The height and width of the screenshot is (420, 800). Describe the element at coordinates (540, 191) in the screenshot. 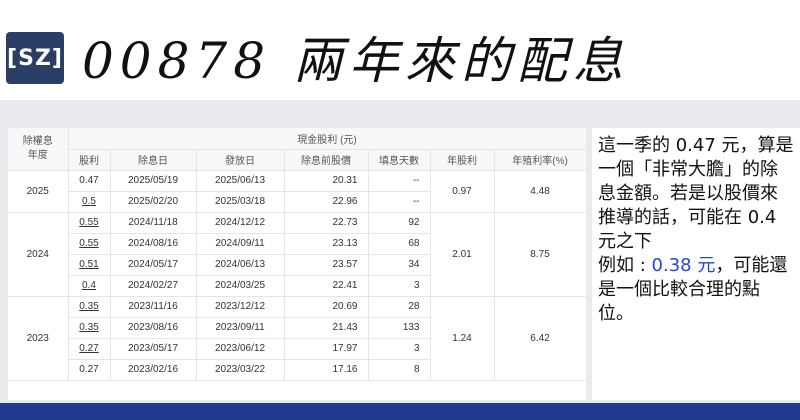

I see `annual-yield-cell: 4.48` at that location.